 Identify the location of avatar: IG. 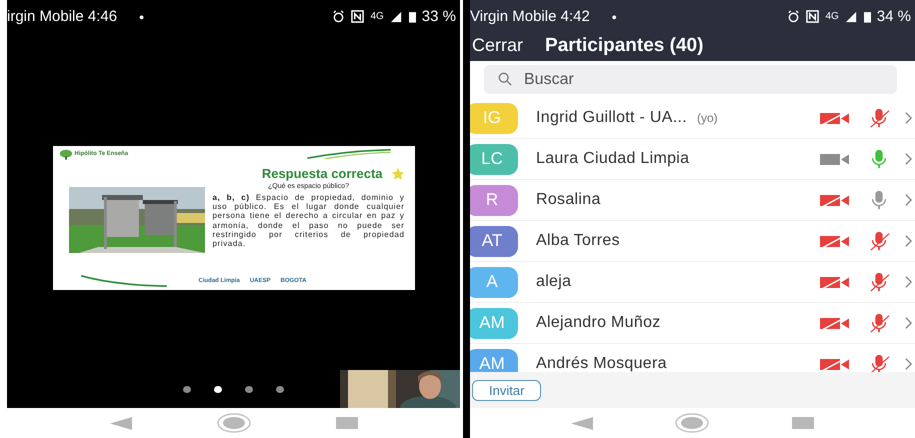
(494, 118).